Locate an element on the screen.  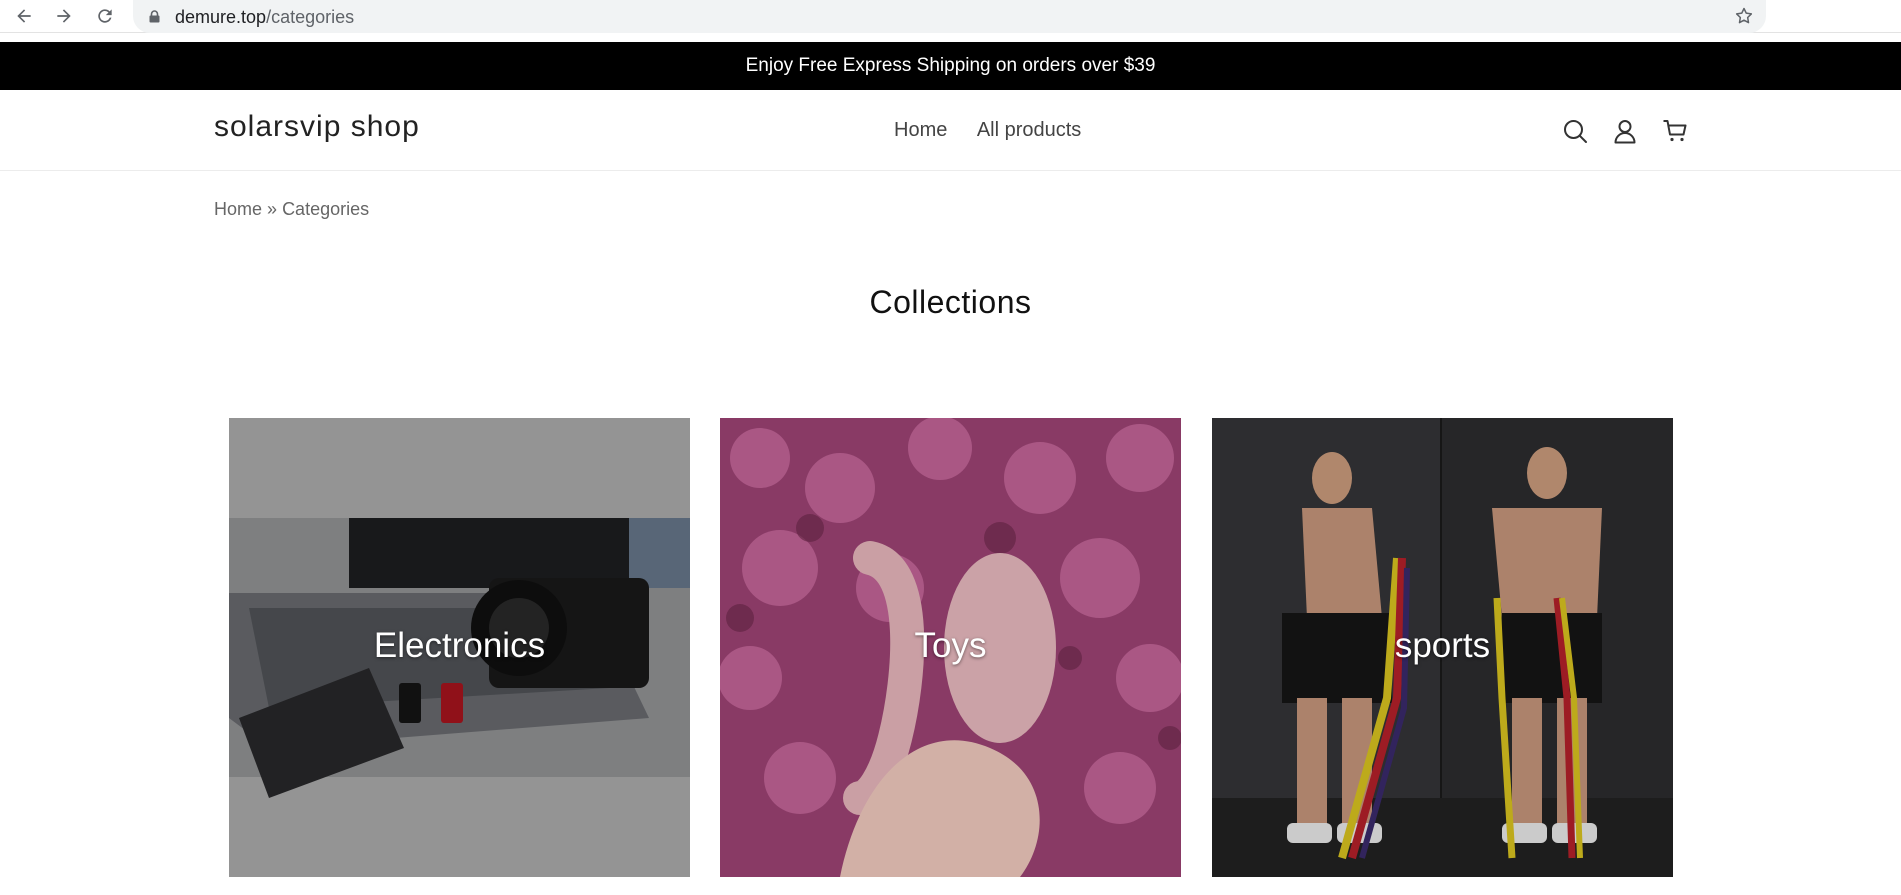
collection-label-toys: Toys is located at coordinates (950, 645).